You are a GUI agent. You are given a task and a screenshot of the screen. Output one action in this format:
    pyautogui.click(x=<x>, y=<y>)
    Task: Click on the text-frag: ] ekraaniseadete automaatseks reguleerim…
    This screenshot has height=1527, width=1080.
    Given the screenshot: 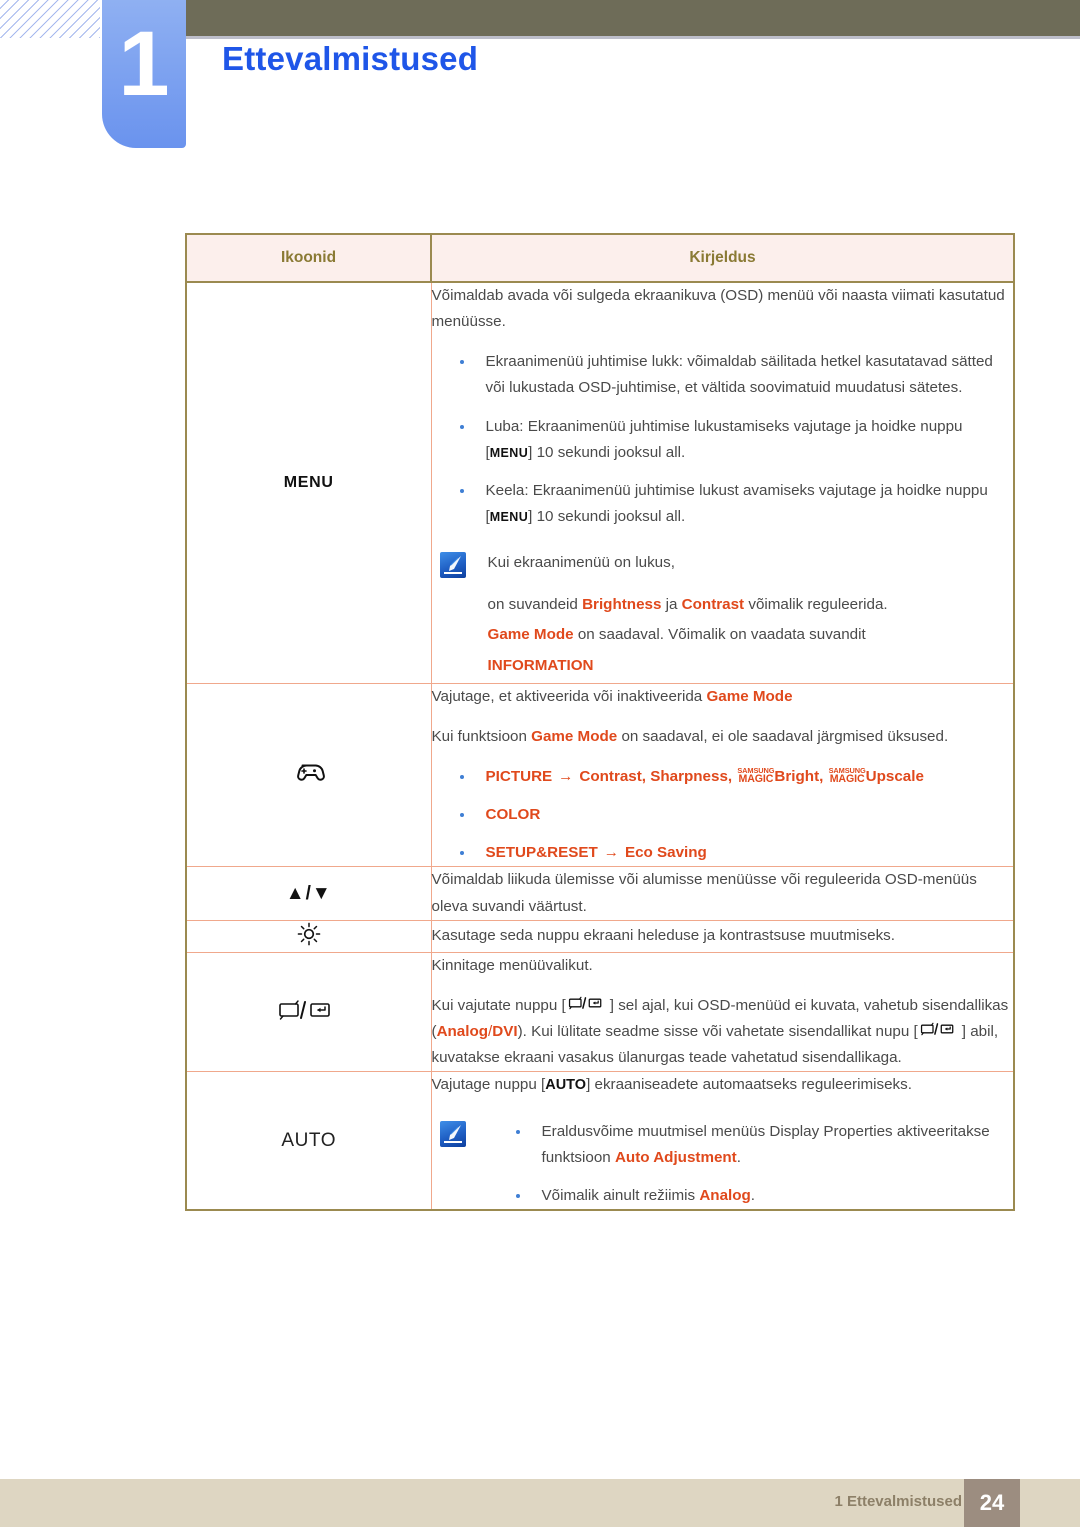 What is the action you would take?
    pyautogui.click(x=749, y=1085)
    